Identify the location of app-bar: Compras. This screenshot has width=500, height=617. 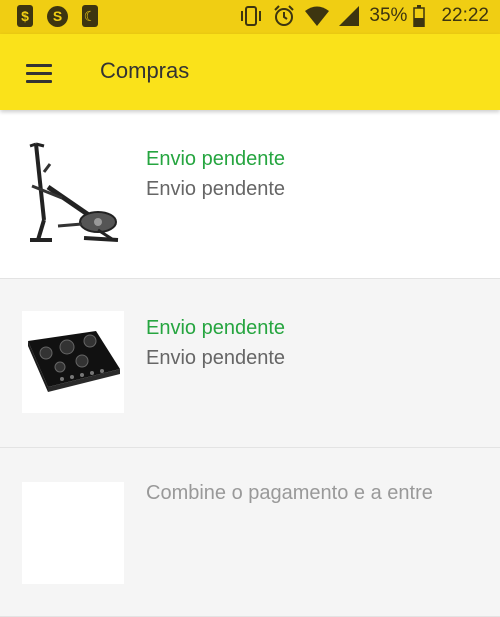
(250, 72).